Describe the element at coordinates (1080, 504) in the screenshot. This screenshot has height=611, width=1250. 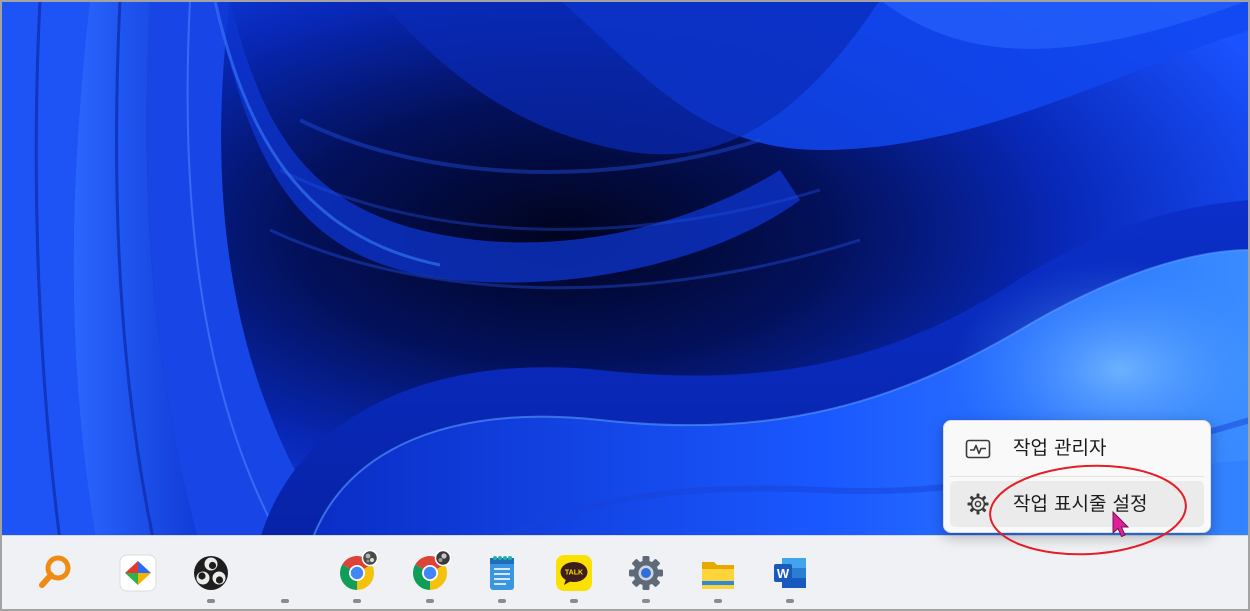
I see `menu-item-label: 작업 표시줄 설정` at that location.